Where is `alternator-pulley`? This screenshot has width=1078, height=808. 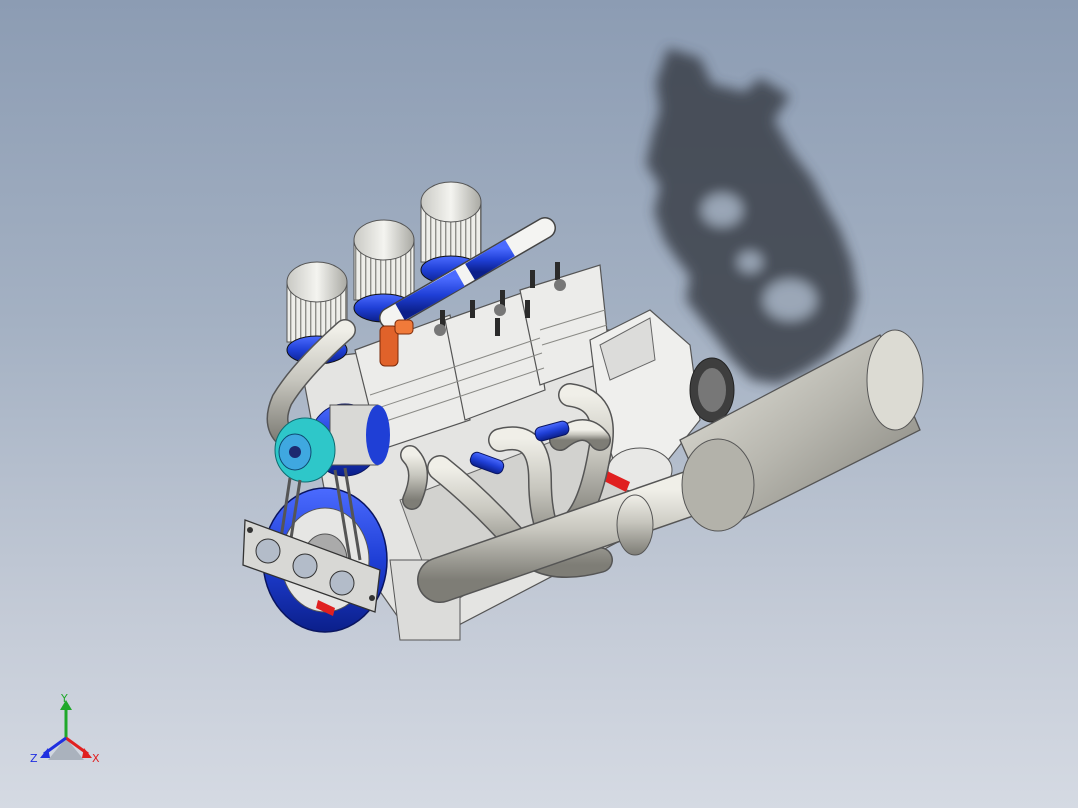
alternator-pulley is located at coordinates (305, 450).